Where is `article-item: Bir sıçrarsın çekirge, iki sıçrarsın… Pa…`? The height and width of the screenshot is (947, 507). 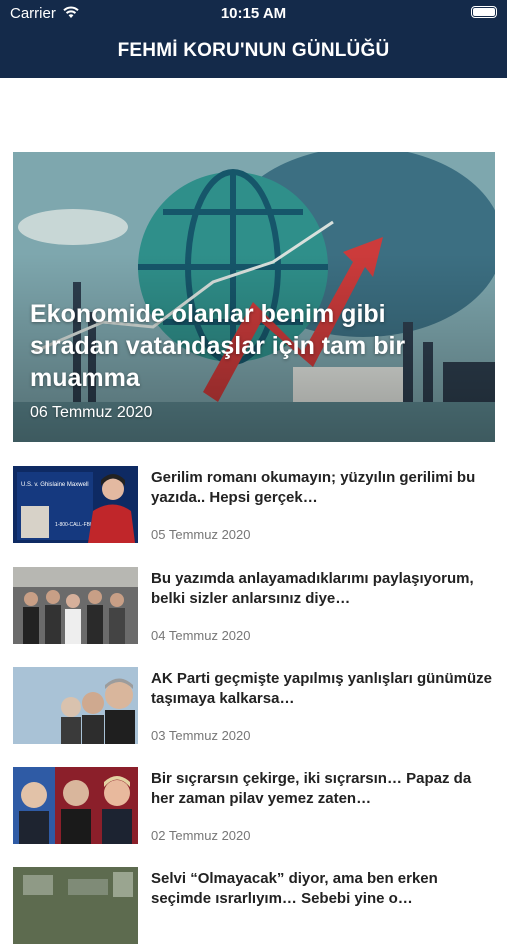 article-item: Bir sıçrarsın çekirge, iki sıçrarsın… Pa… is located at coordinates (254, 807).